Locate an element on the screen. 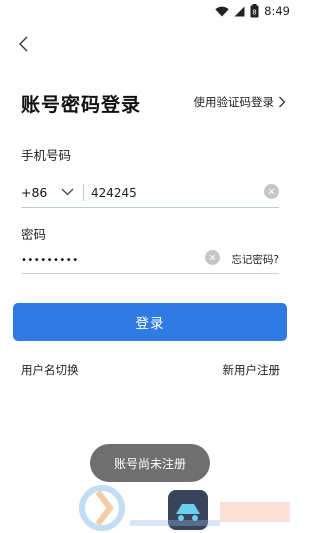 The height and width of the screenshot is (533, 320). clear-phone-icon is located at coordinates (271, 191).